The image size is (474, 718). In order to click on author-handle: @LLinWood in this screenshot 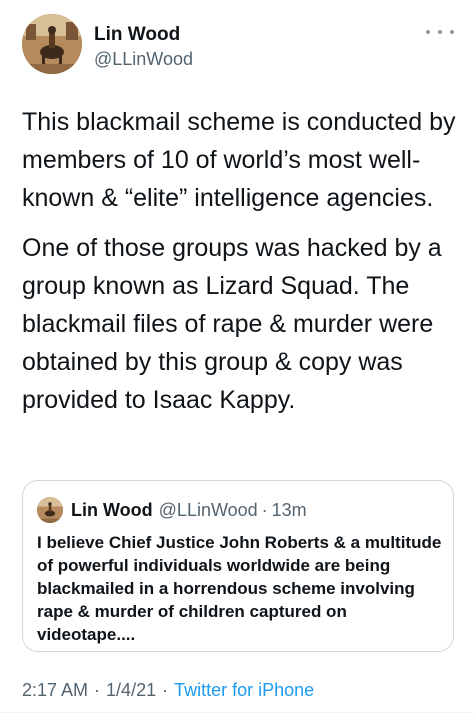, I will do `click(143, 59)`.